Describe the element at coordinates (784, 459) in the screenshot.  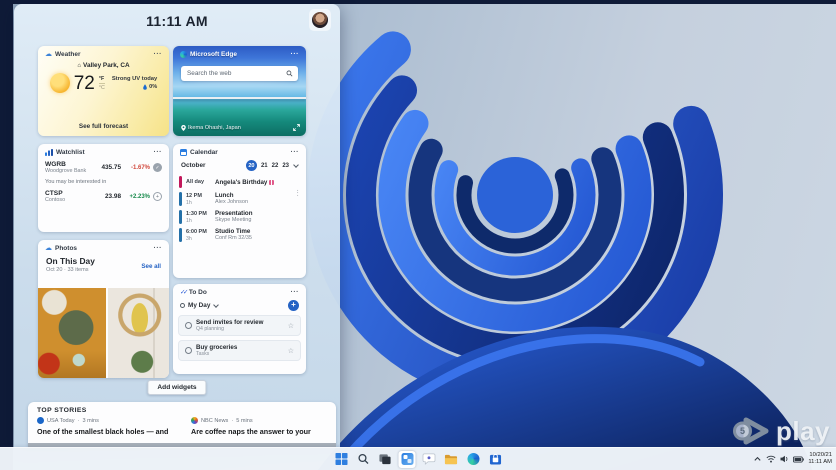
I see `speaker-icon` at that location.